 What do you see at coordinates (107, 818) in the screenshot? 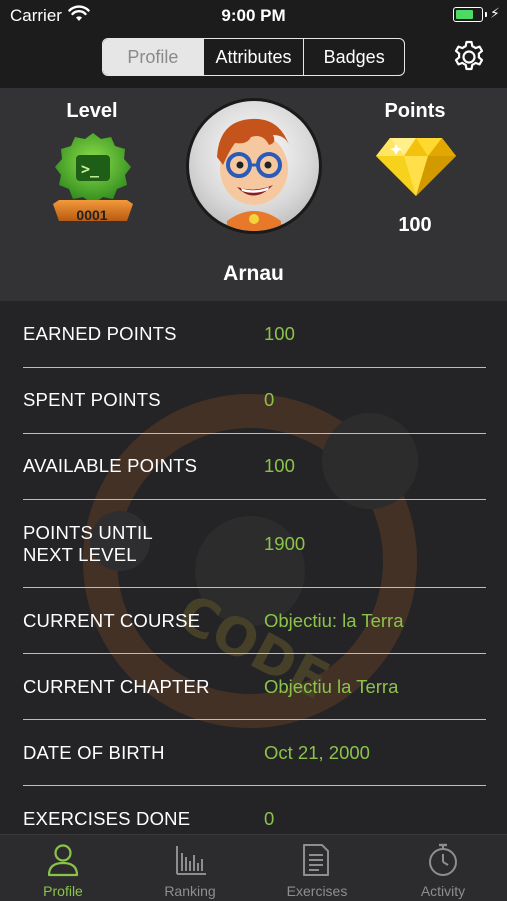
I see `stat-label: EXERCISES DONE` at bounding box center [107, 818].